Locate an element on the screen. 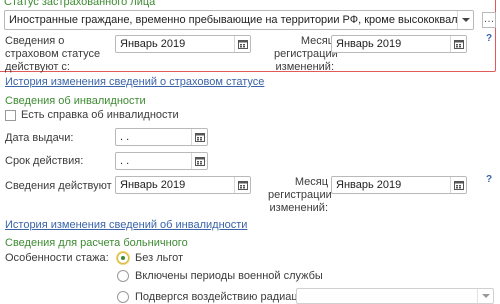 The image size is (500, 304). radio-radiation-label: Подвергся воздействию радиации is located at coordinates (222, 297).